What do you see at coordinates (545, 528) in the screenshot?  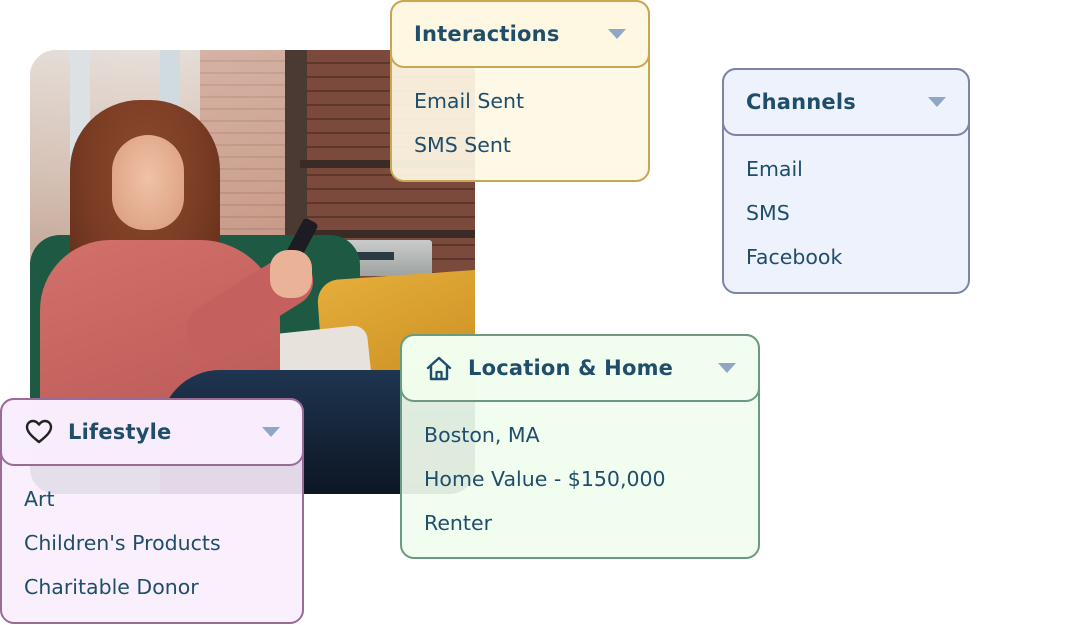 I see `list-item: Renter` at bounding box center [545, 528].